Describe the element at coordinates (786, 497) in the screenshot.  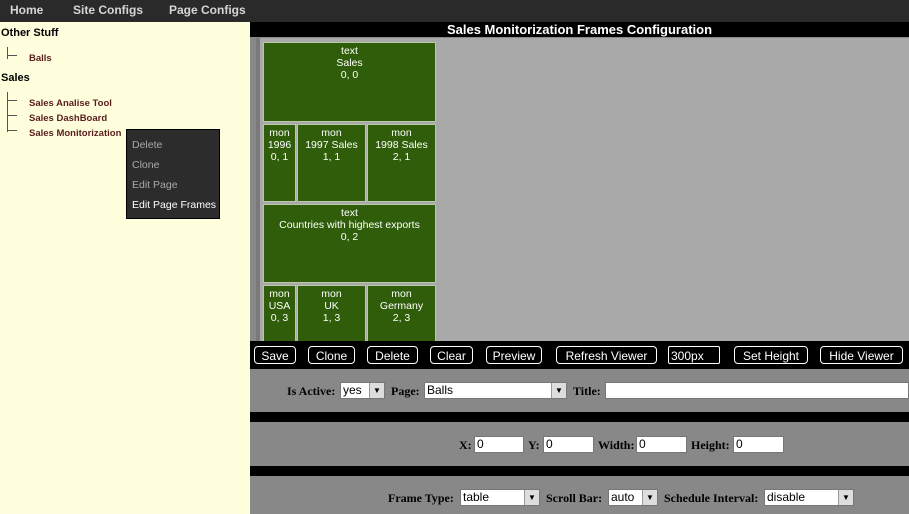
I see `schedule-interval-value: disable` at that location.